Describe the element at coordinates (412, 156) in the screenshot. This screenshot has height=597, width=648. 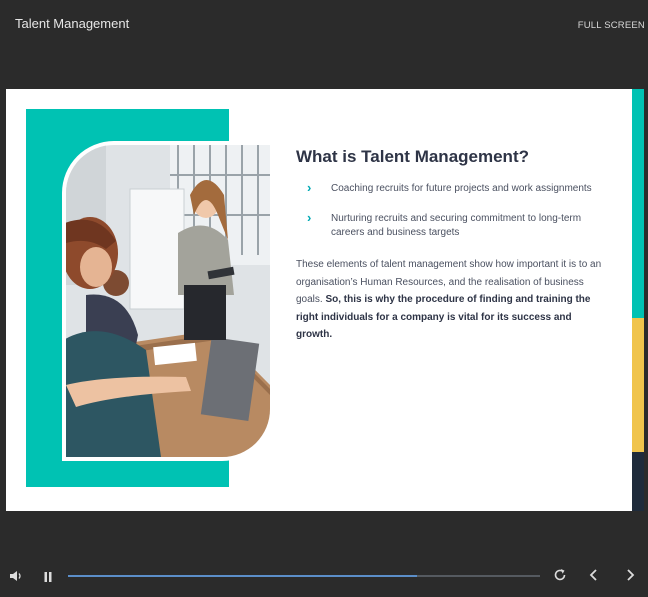
I see `slide-heading: What is Talent Management?` at that location.